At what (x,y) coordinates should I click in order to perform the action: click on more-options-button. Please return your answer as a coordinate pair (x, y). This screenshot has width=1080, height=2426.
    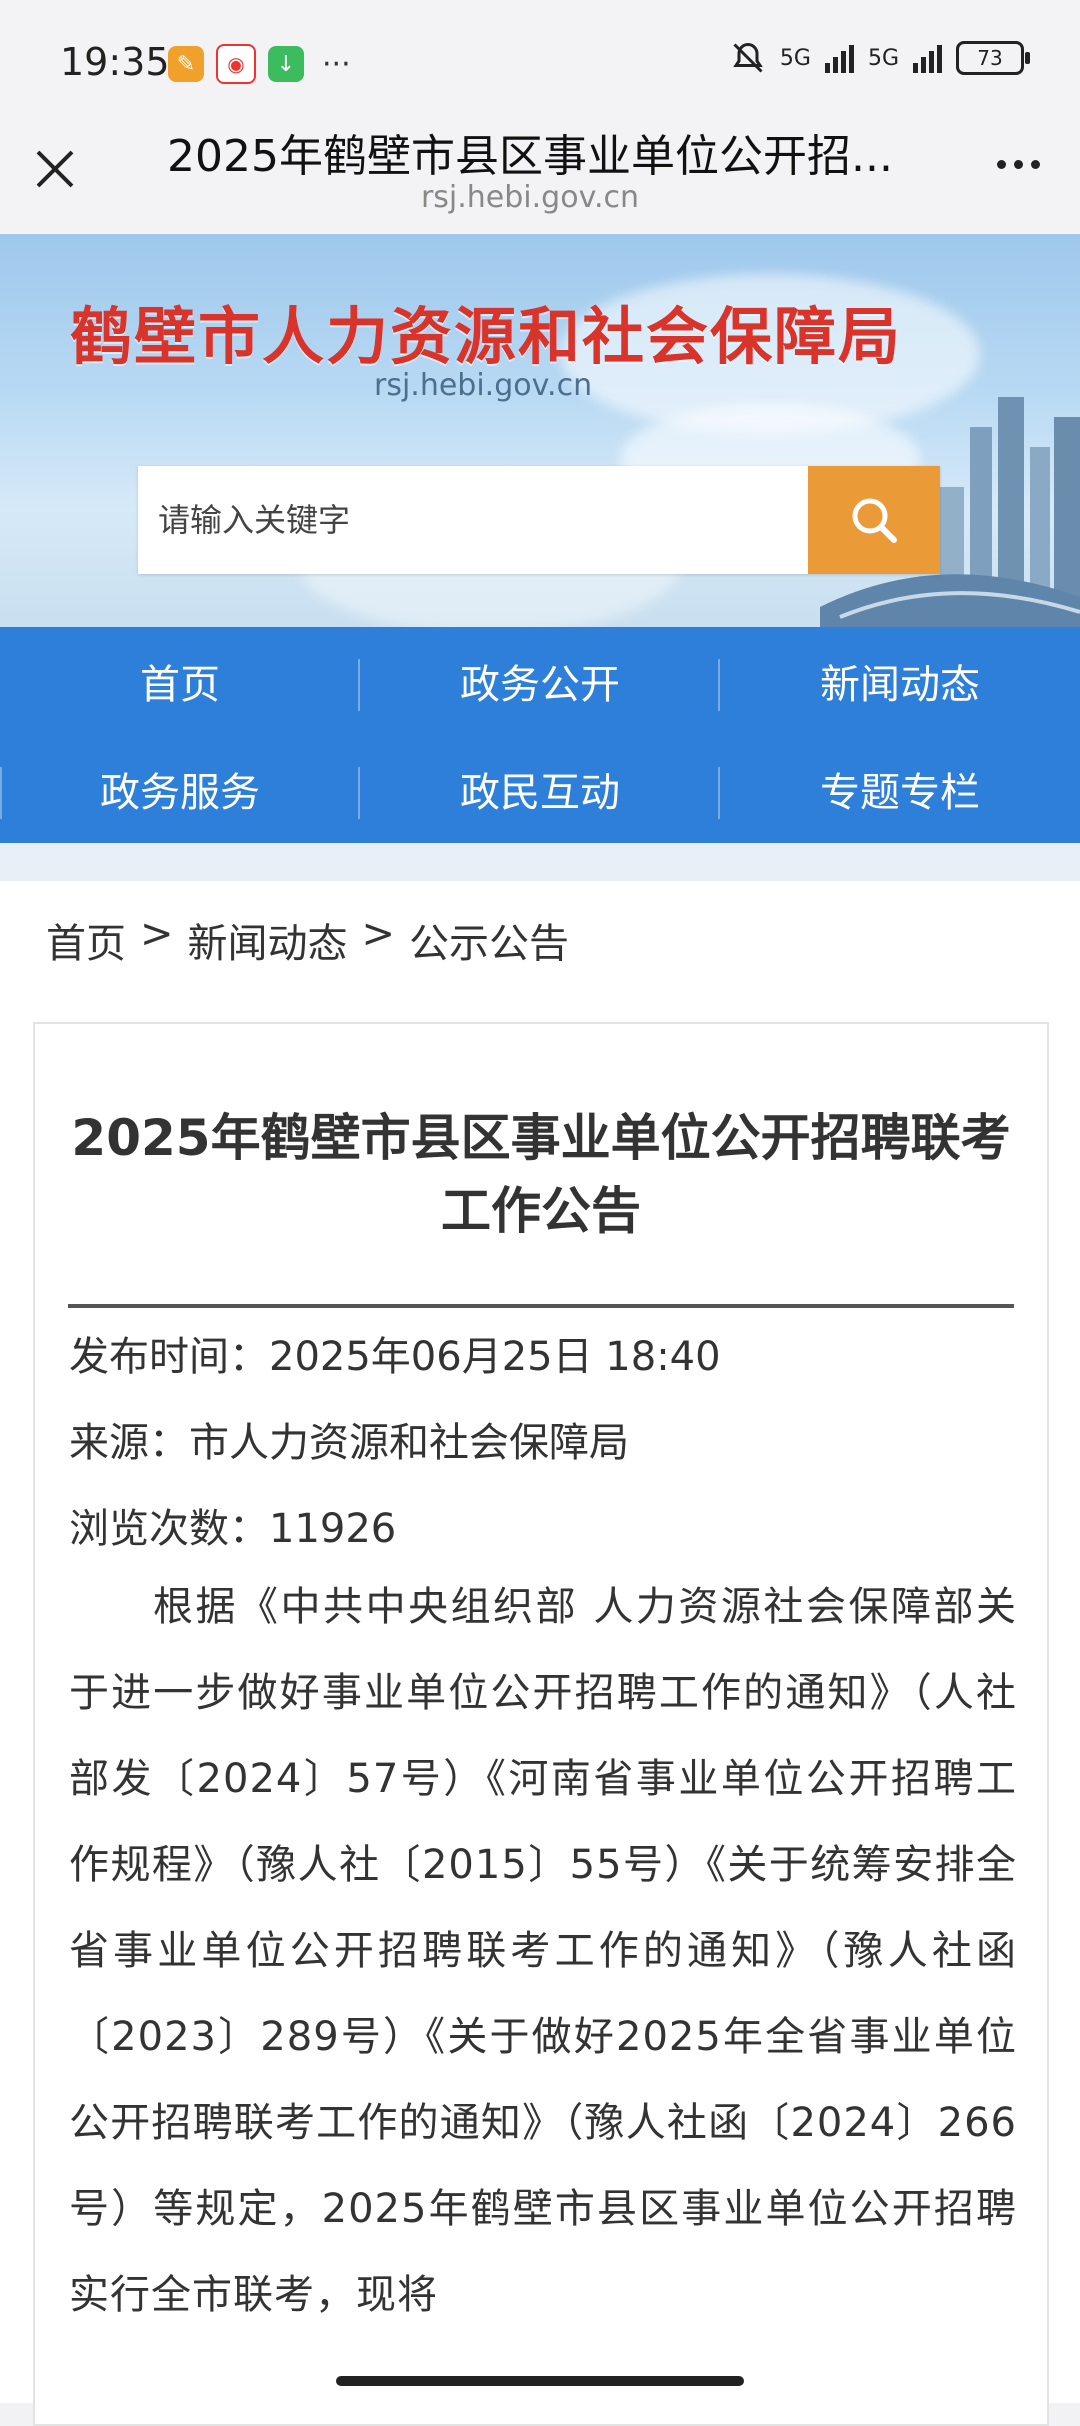
    Looking at the image, I should click on (1018, 164).